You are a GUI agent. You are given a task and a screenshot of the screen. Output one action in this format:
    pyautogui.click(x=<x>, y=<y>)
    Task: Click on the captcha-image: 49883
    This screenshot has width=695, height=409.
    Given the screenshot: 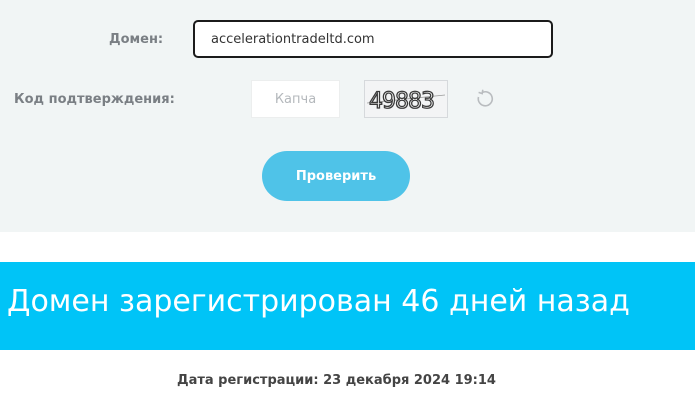 What is the action you would take?
    pyautogui.click(x=406, y=99)
    